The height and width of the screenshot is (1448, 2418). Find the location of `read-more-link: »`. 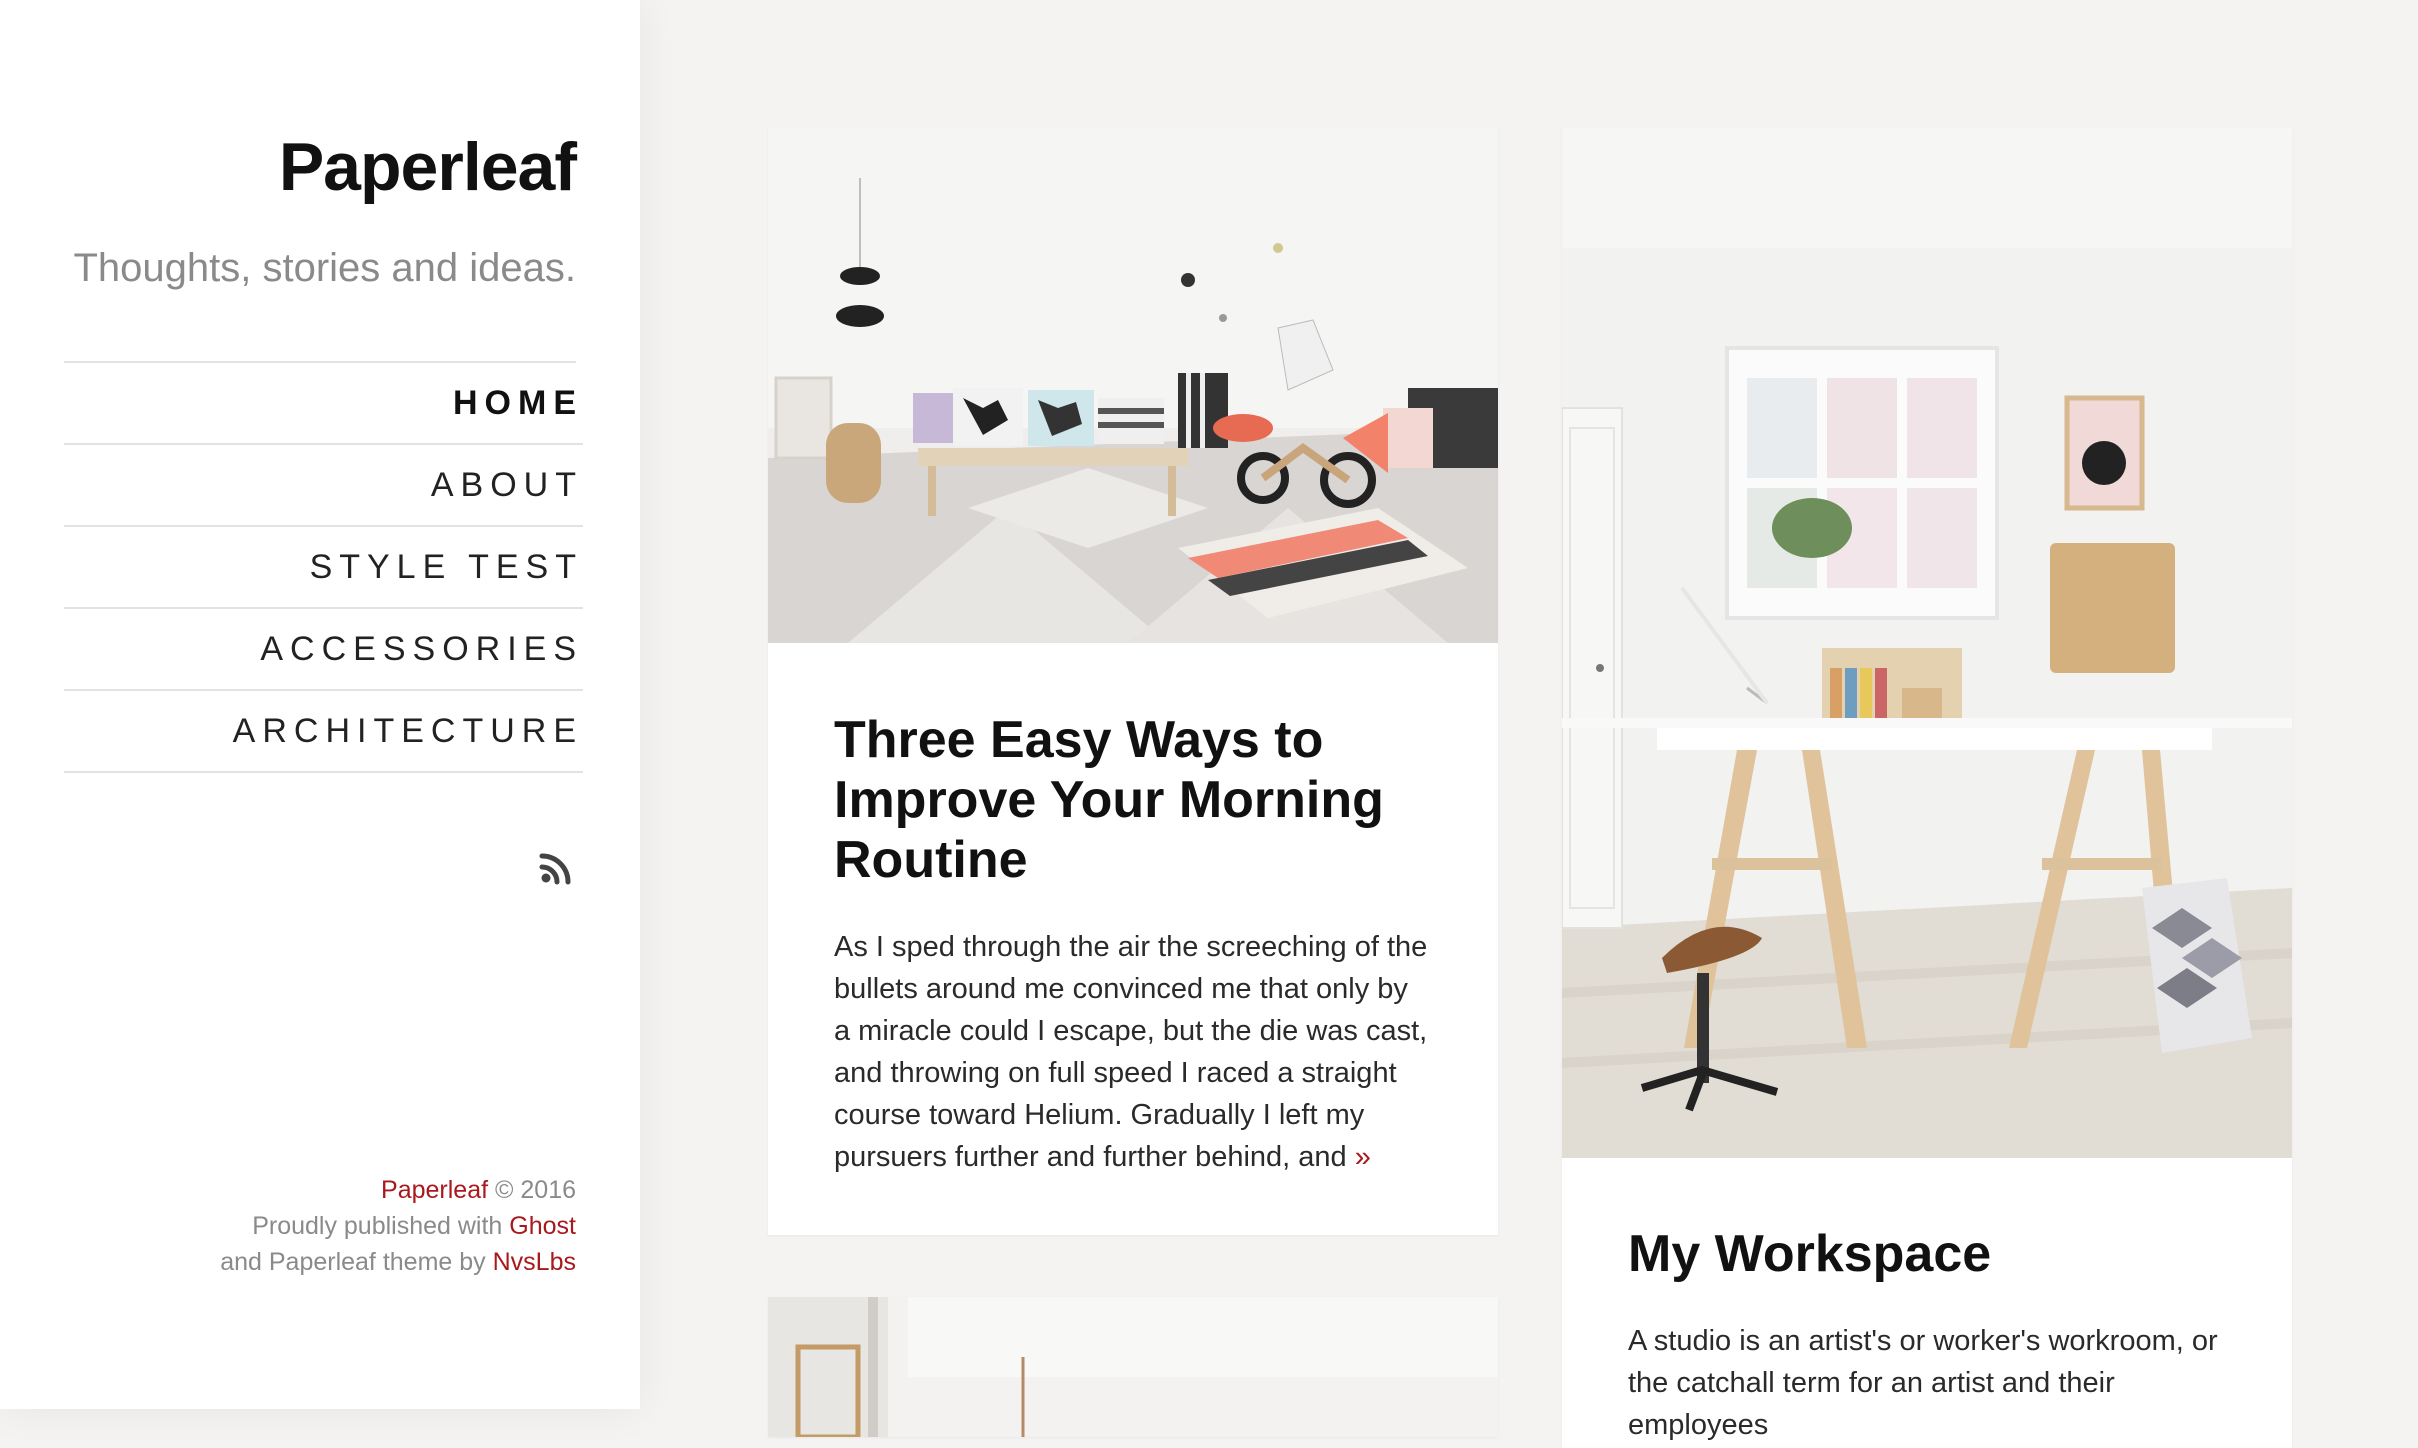

read-more-link: » is located at coordinates (1363, 1157).